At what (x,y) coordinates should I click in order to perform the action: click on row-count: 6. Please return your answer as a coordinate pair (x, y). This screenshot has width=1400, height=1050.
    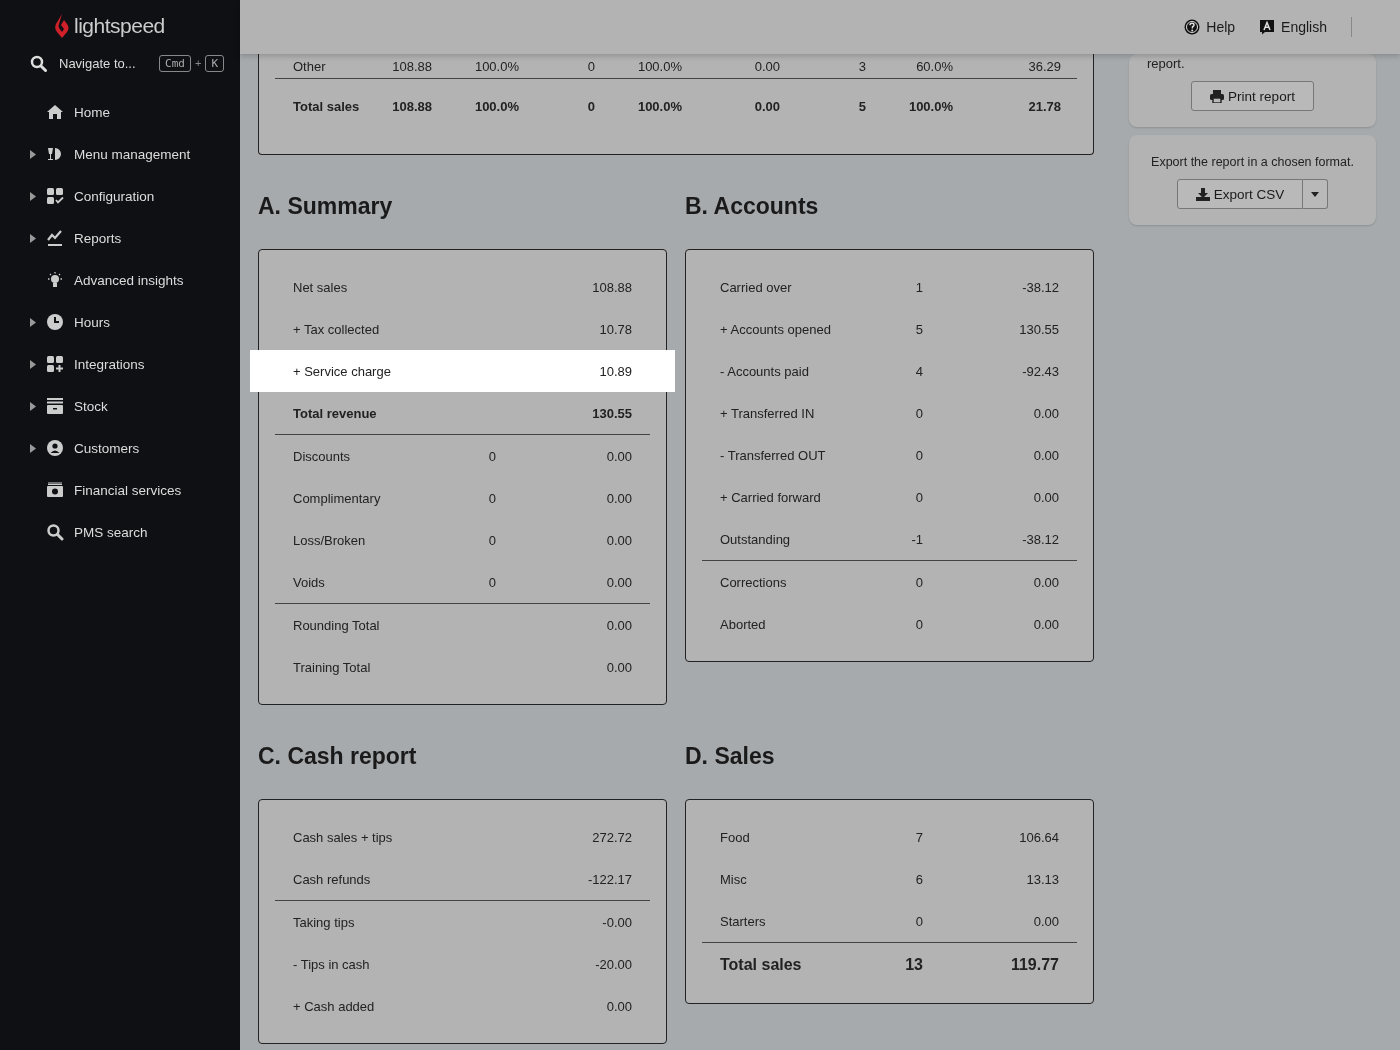
    Looking at the image, I should click on (919, 879).